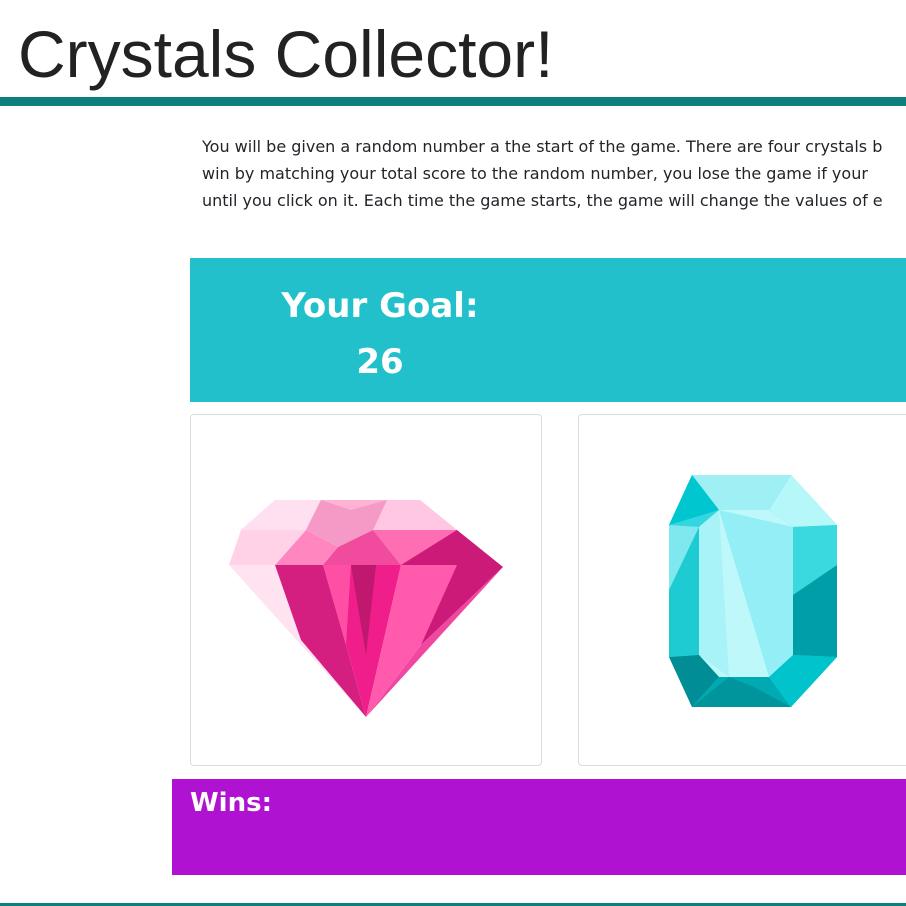  Describe the element at coordinates (380, 362) in the screenshot. I see `goal-value: 26` at that location.